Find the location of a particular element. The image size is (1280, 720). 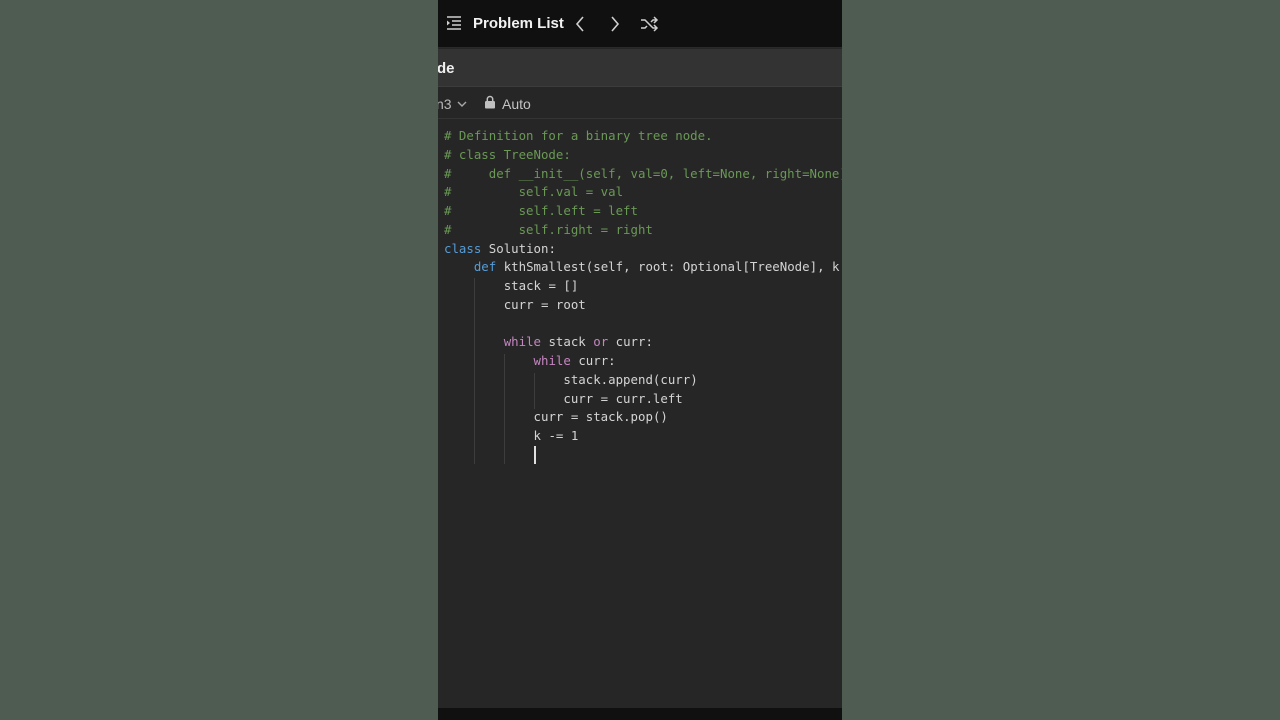

code-tab-bar: de is located at coordinates (640, 68).